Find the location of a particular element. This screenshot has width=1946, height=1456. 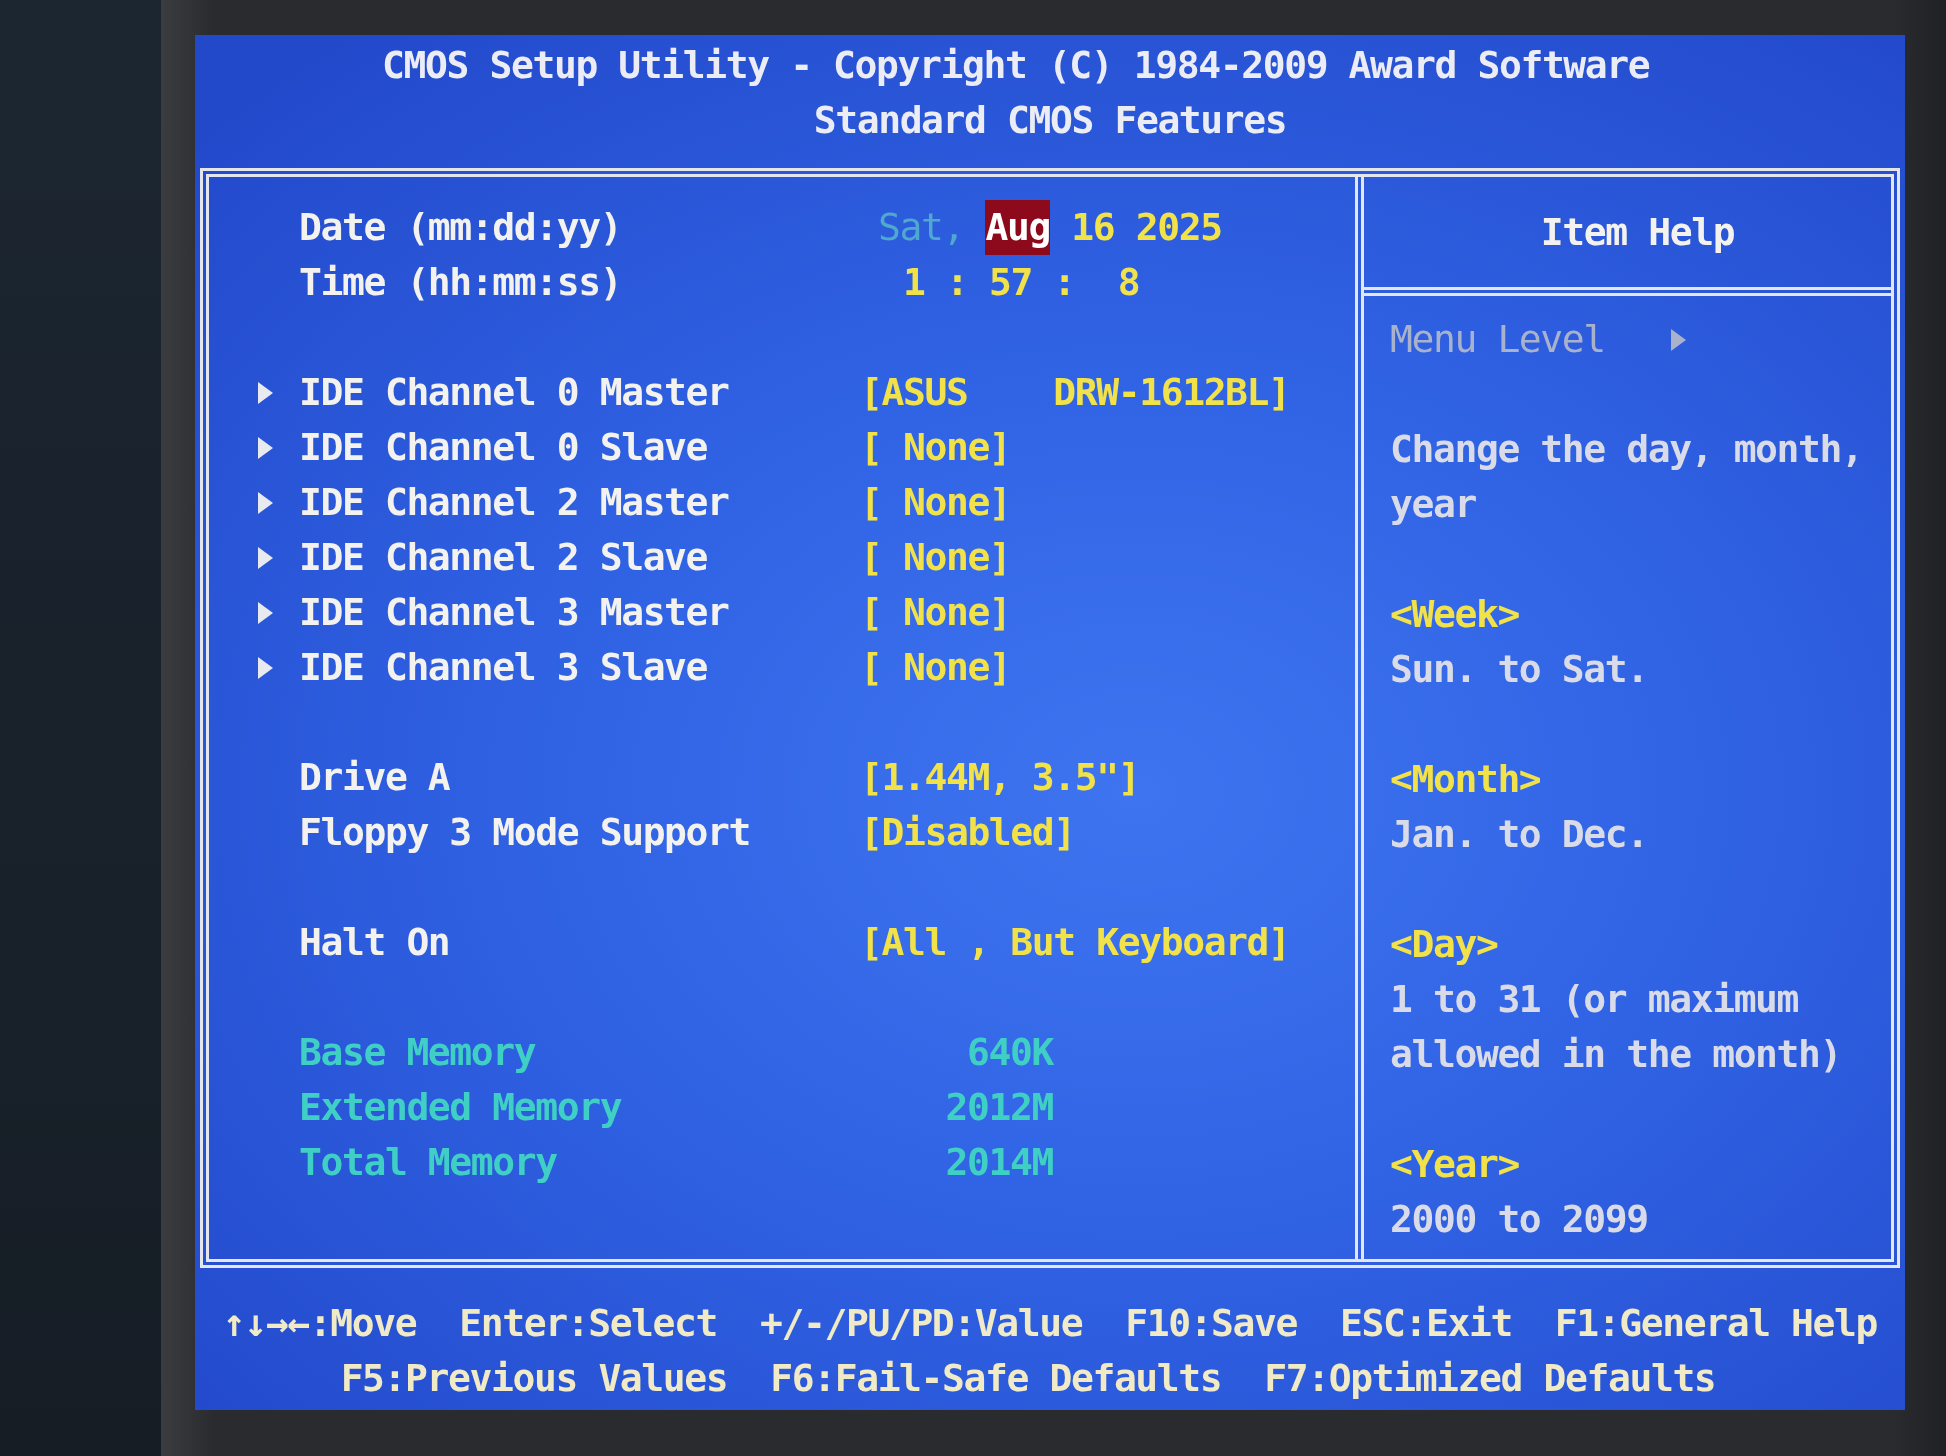

memory-label: Total Memory is located at coordinates (428, 1162).